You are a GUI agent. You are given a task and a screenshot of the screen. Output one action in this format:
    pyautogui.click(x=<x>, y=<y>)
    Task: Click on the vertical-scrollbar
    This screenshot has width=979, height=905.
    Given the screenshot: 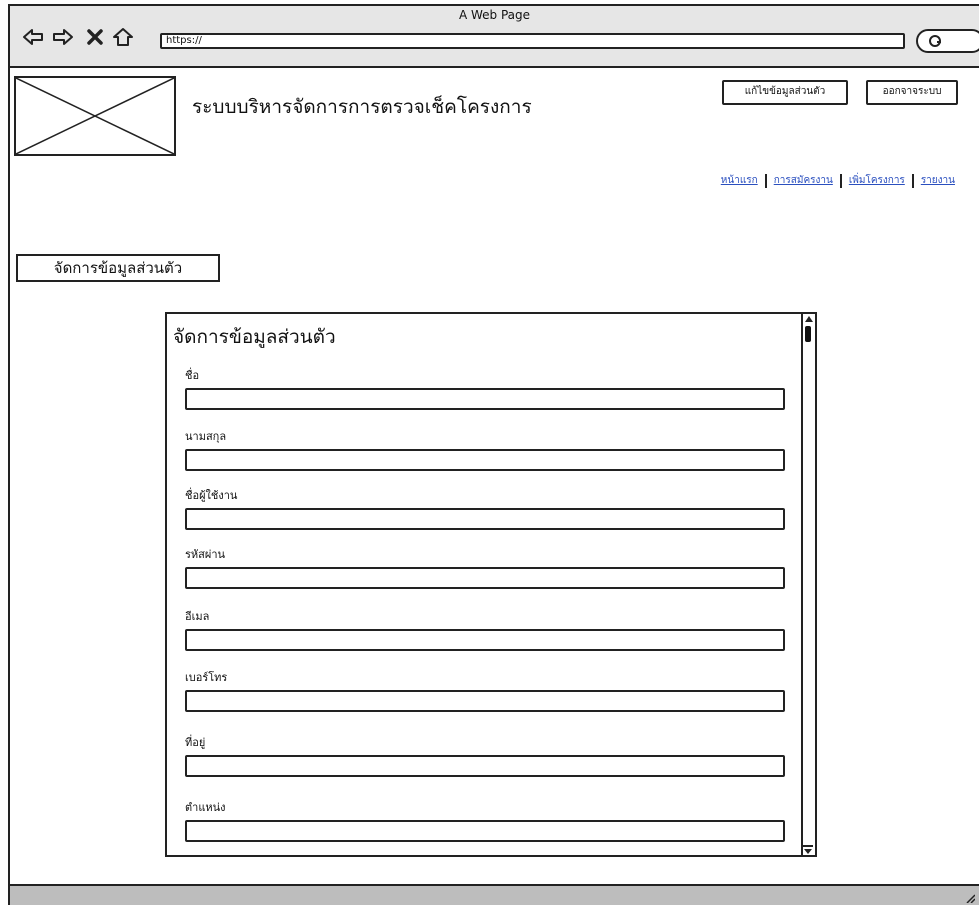 What is the action you would take?
    pyautogui.click(x=808, y=584)
    